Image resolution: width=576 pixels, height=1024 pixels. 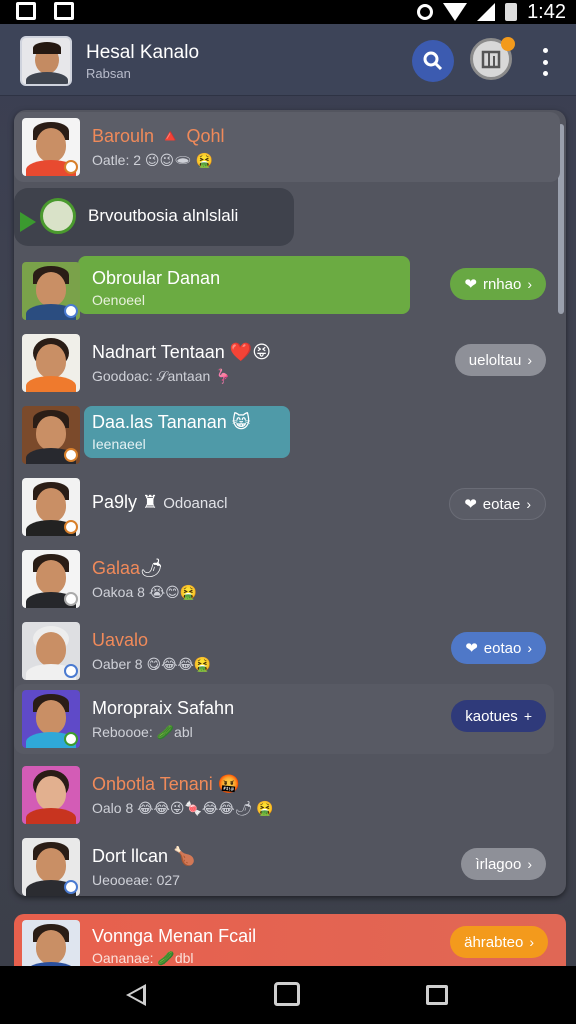 I want to click on chat-row: Uavalo Oaber 8 😋😂😂🤮 ❤ eotao ›, so click(x=284, y=651).